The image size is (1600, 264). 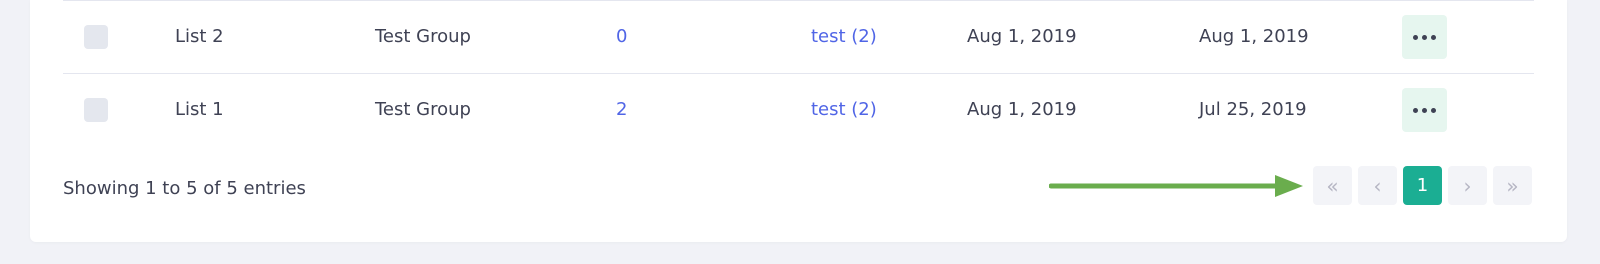 I want to click on subscriber-count-link: 0, so click(x=621, y=37).